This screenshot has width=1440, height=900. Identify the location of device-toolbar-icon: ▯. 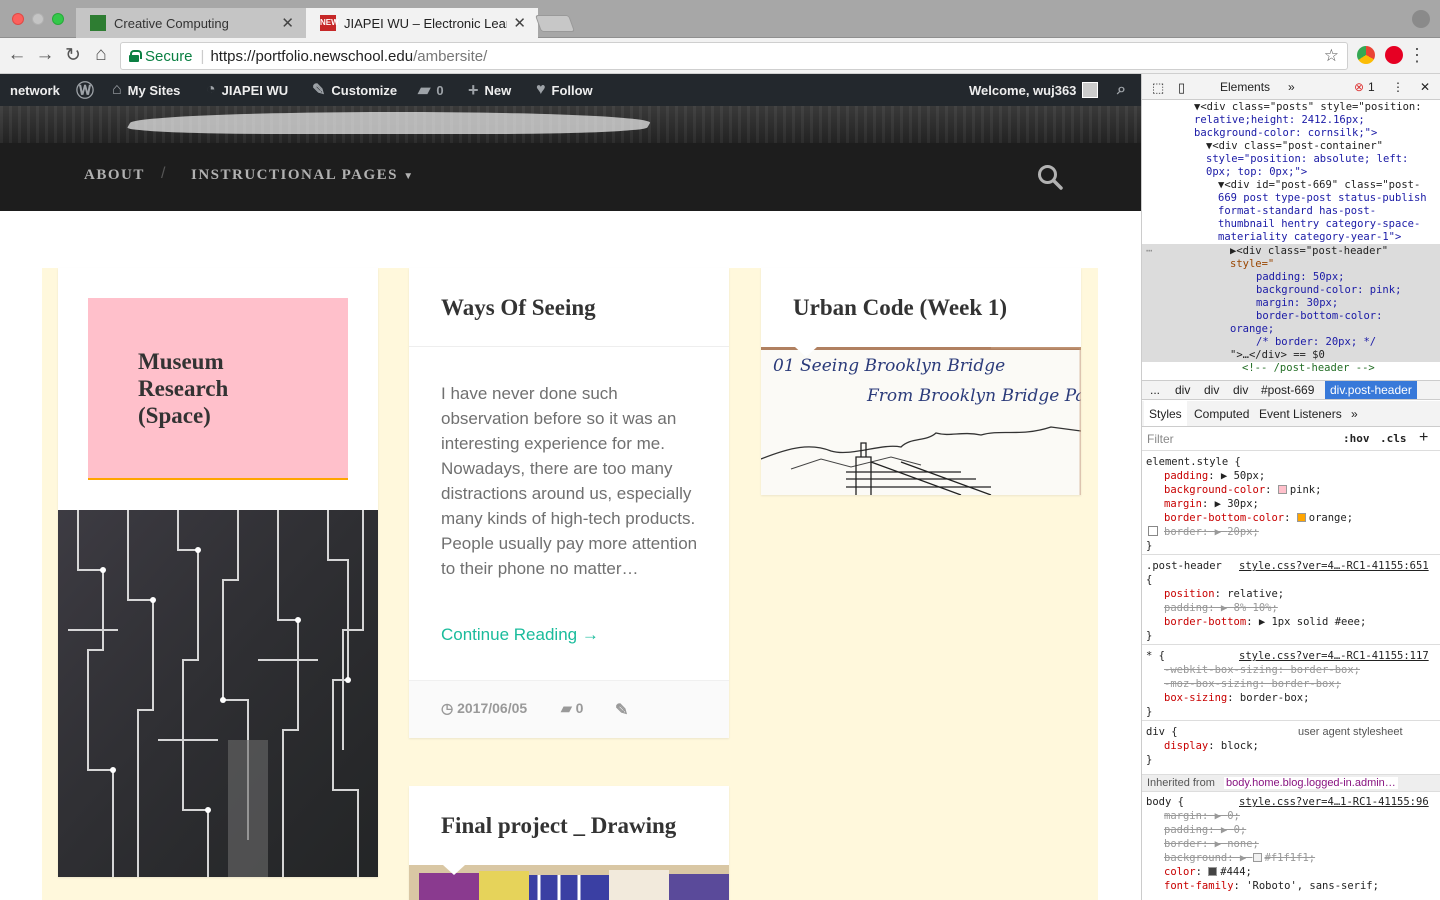
(1181, 88).